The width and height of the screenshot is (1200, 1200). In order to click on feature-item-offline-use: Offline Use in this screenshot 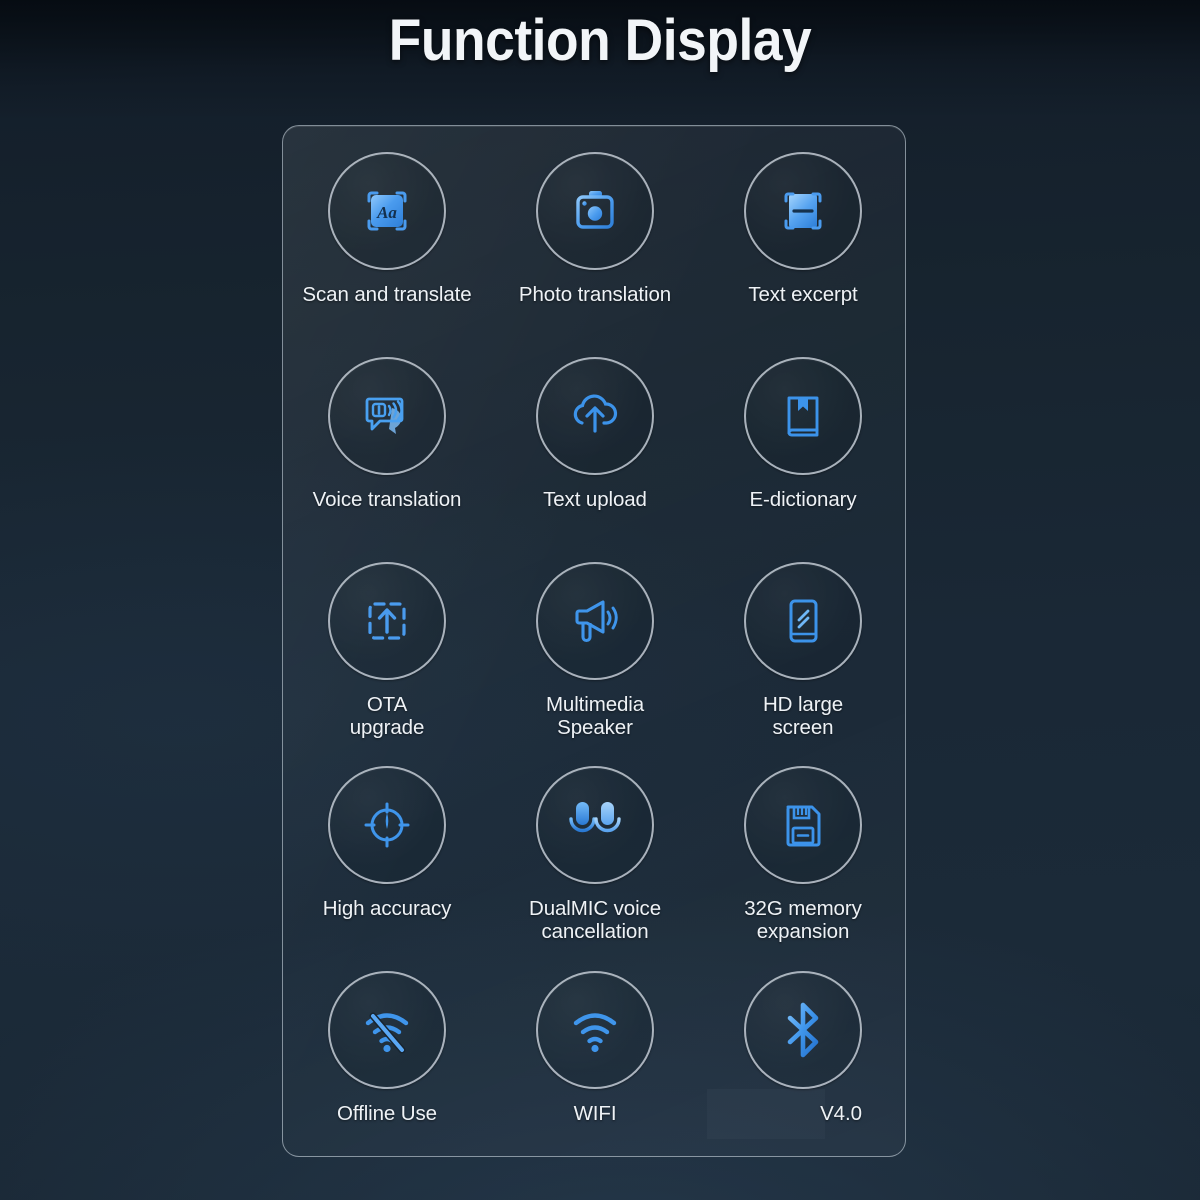, I will do `click(387, 1054)`.